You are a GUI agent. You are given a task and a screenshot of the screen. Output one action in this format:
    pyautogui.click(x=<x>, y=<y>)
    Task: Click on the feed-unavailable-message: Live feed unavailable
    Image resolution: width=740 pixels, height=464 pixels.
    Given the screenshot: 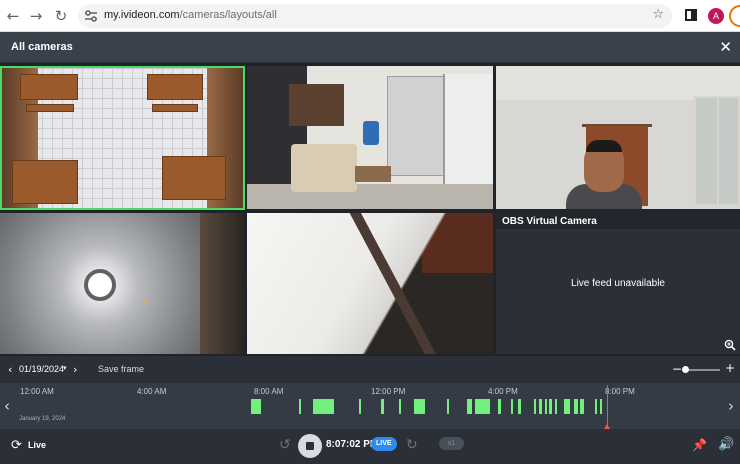 What is the action you would take?
    pyautogui.click(x=618, y=283)
    